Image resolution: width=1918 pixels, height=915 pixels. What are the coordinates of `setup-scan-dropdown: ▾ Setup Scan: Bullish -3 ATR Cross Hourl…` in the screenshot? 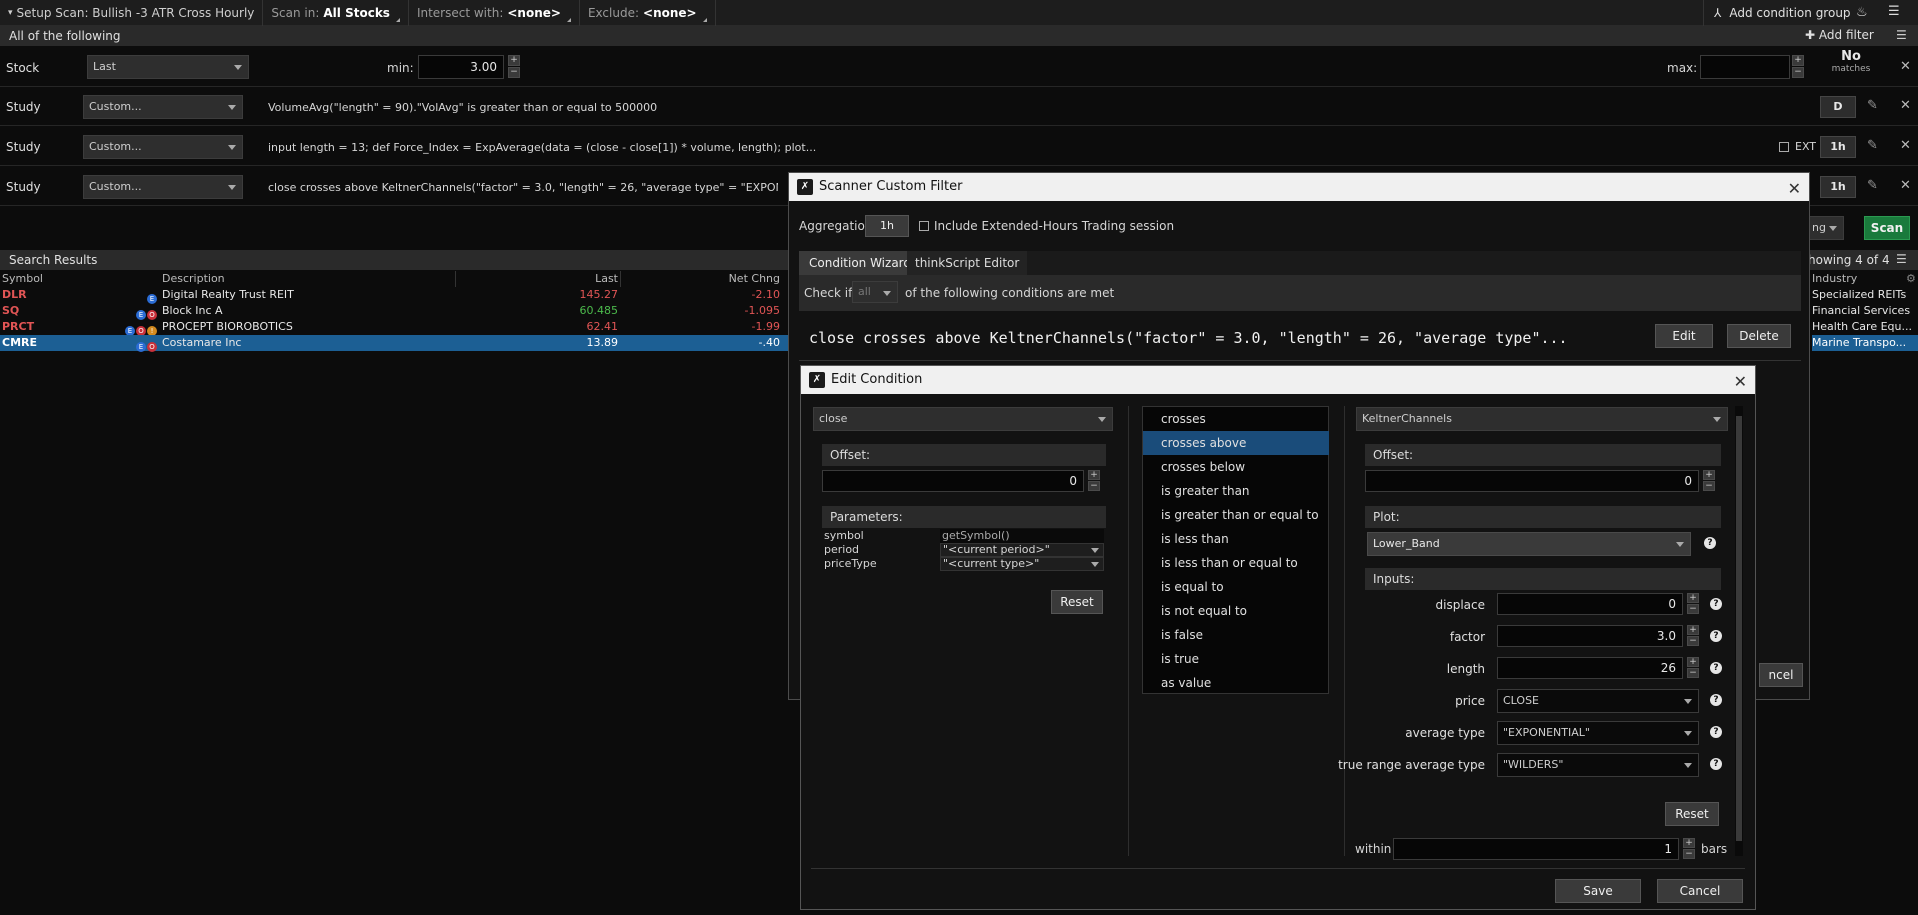 It's located at (132, 13).